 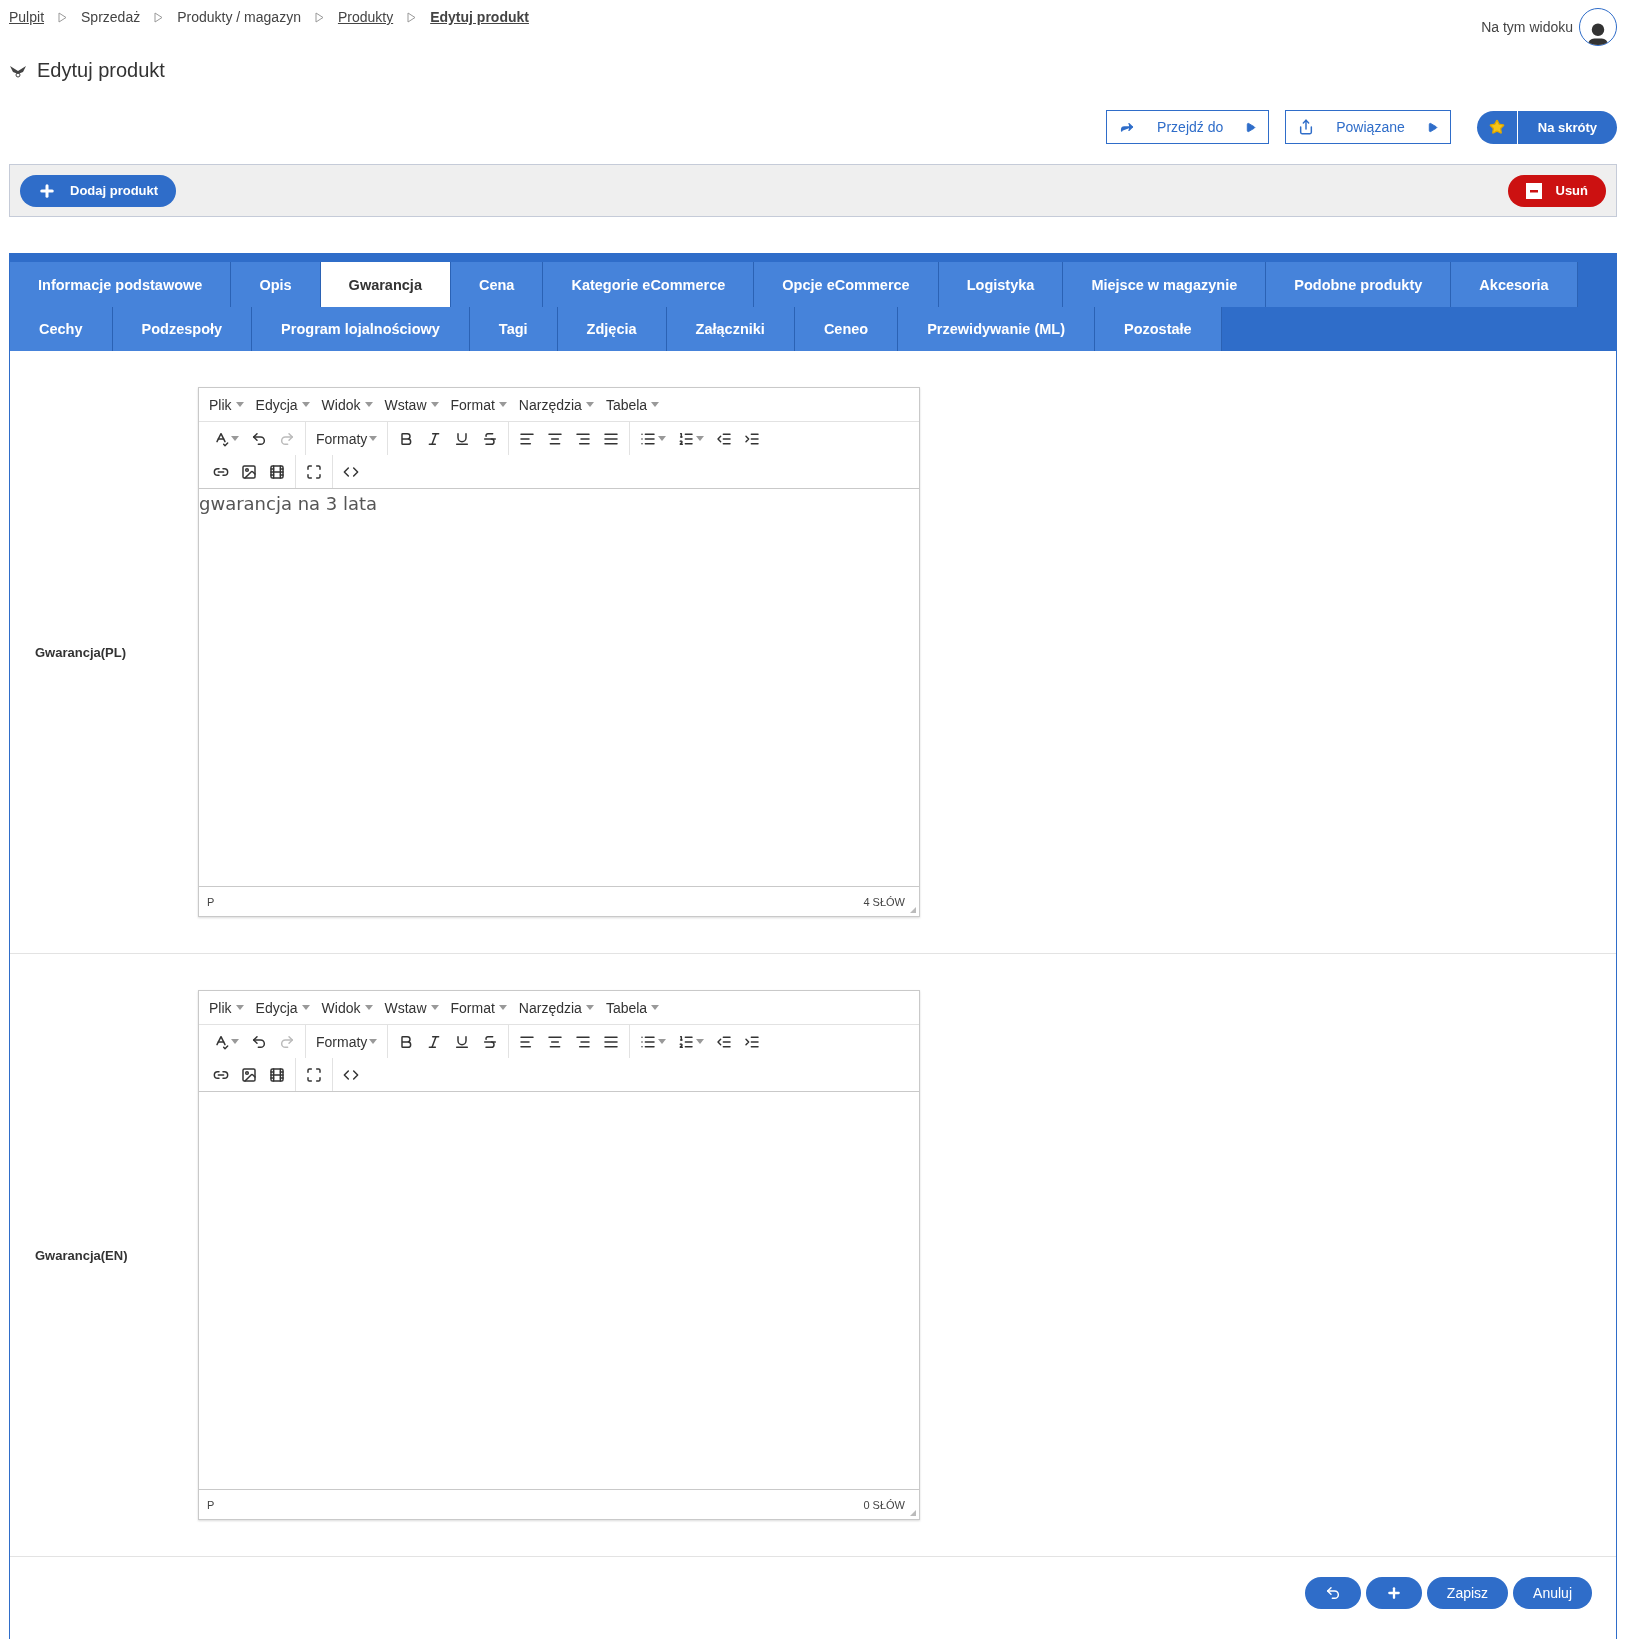 I want to click on field-label: Gwarancja(EN), so click(x=81, y=1255).